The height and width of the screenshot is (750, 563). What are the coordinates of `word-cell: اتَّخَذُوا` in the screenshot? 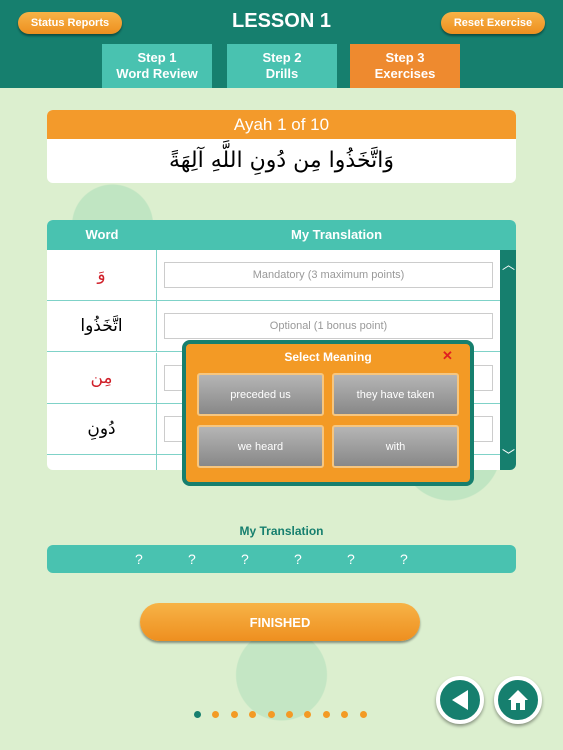 It's located at (102, 326).